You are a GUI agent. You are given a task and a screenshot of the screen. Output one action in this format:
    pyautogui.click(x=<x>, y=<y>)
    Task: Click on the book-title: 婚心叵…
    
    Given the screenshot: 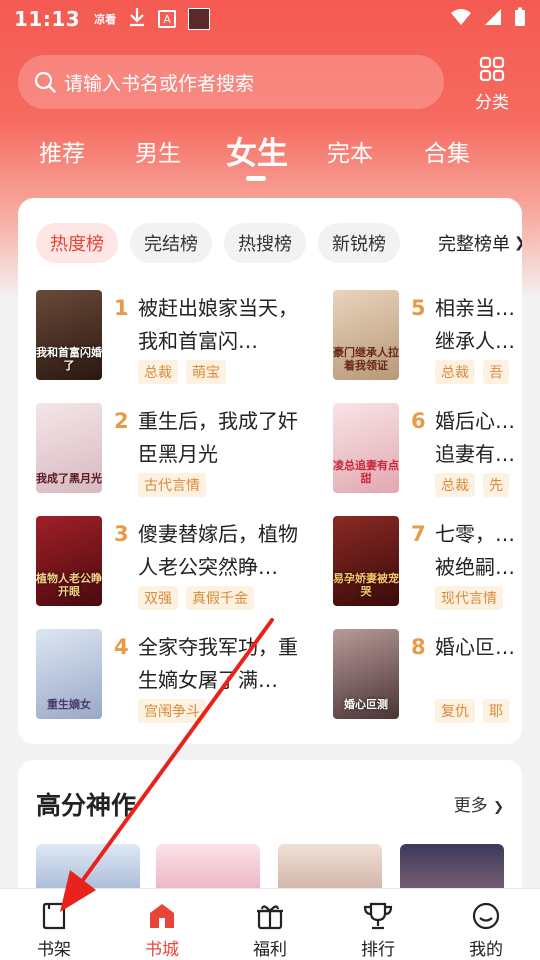 What is the action you would take?
    pyautogui.click(x=475, y=647)
    